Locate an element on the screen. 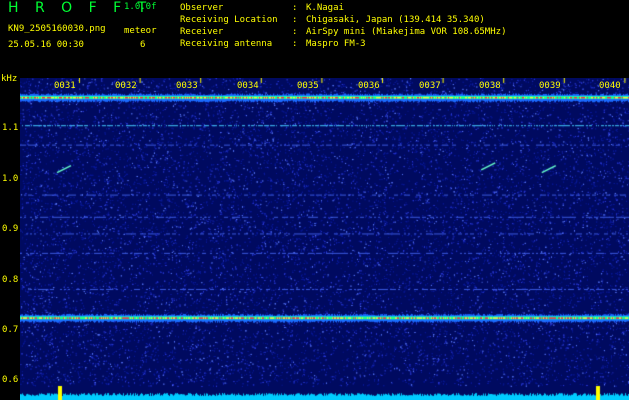  info-value: Chigasaki, Japan (139.414 35.340) is located at coordinates (395, 20).